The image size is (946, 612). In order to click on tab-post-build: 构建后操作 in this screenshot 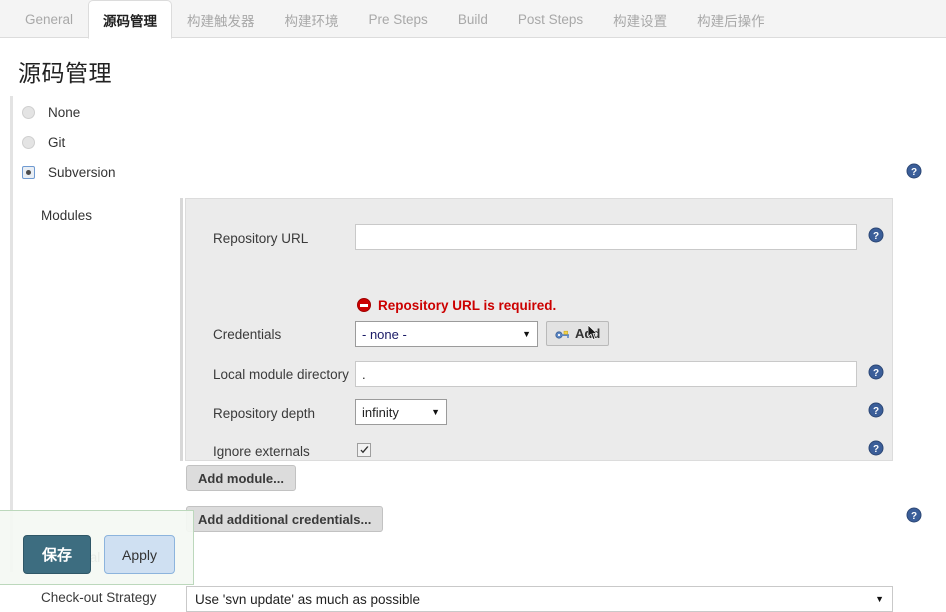, I will do `click(731, 19)`.